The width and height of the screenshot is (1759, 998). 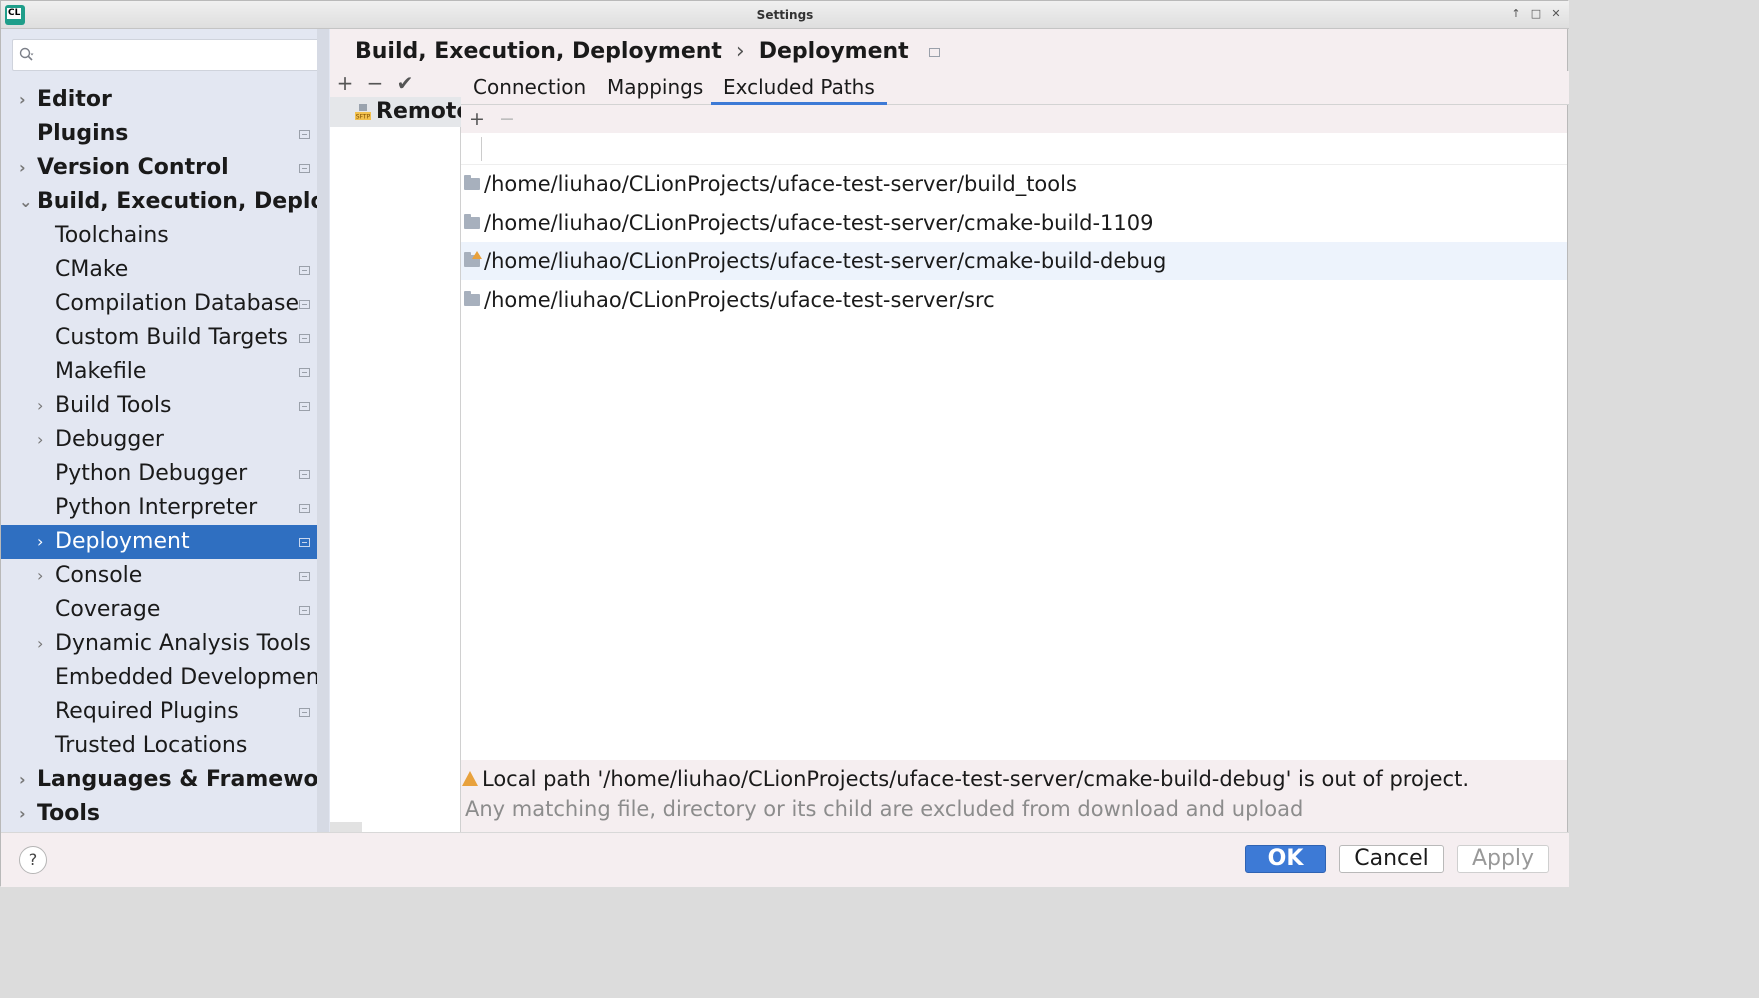 What do you see at coordinates (166, 55) in the screenshot?
I see `settings-search-input` at bounding box center [166, 55].